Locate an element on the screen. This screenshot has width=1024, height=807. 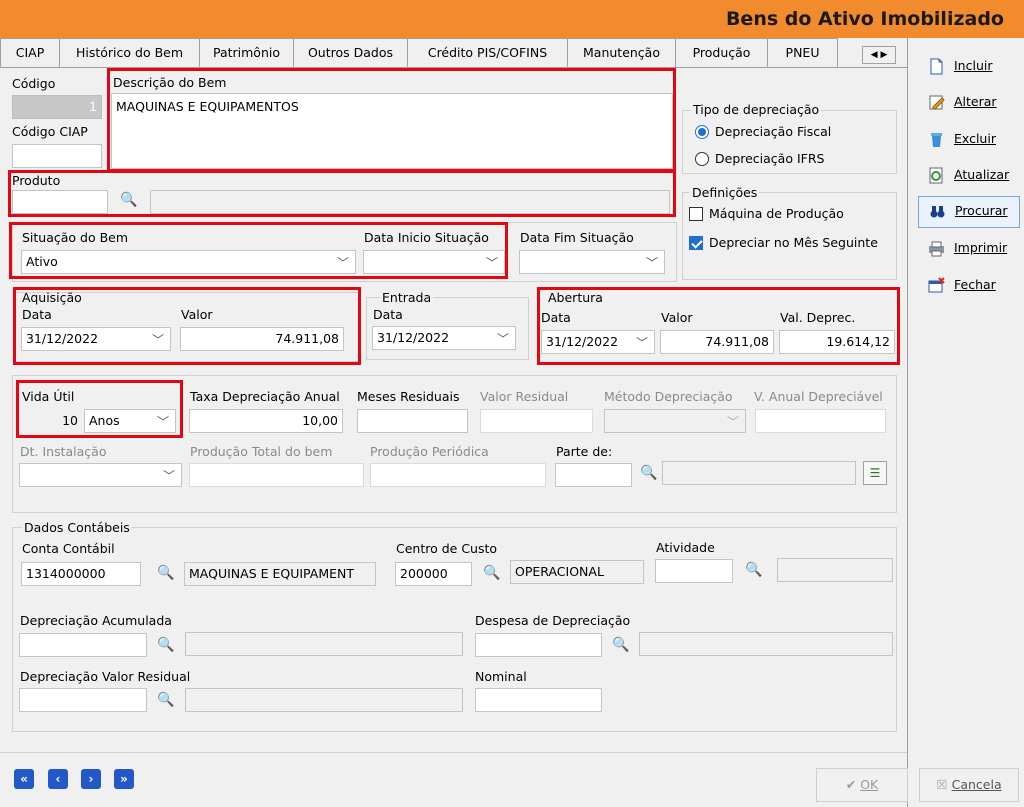
fechar-button: Fechar is located at coordinates (969, 286).